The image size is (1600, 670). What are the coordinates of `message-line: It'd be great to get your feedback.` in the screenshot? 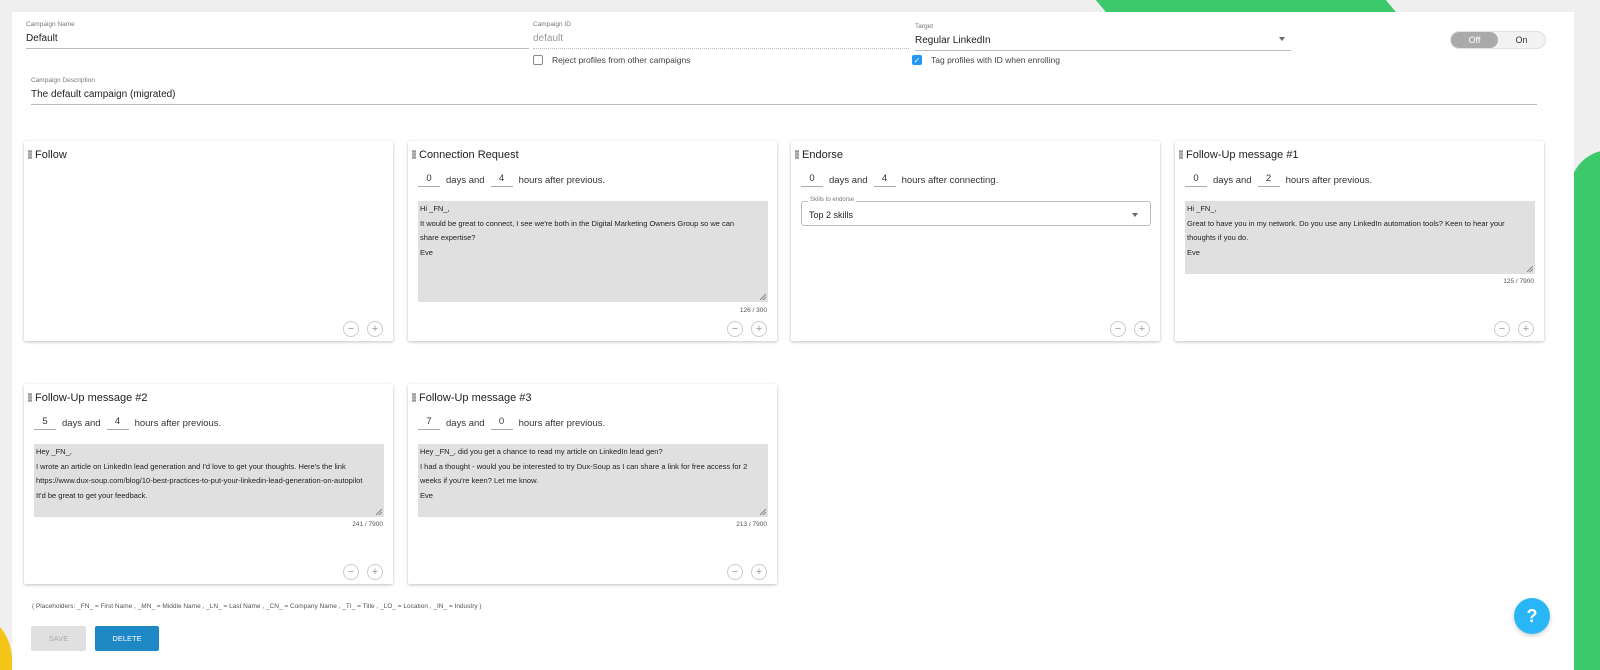 It's located at (92, 495).